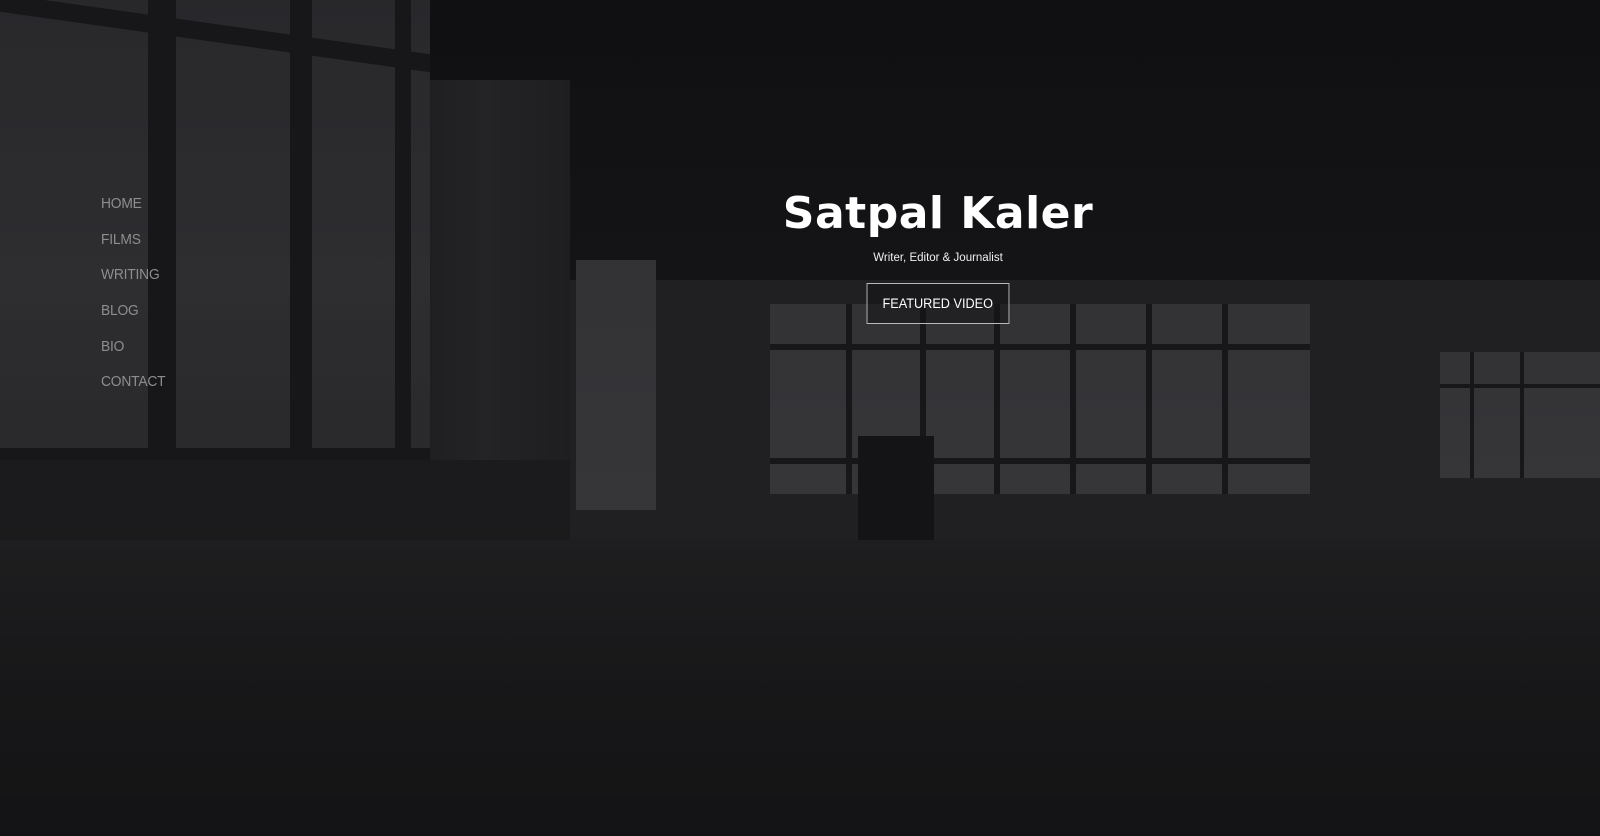 This screenshot has height=836, width=1600. I want to click on nav-item-writing: WRITING, so click(133, 275).